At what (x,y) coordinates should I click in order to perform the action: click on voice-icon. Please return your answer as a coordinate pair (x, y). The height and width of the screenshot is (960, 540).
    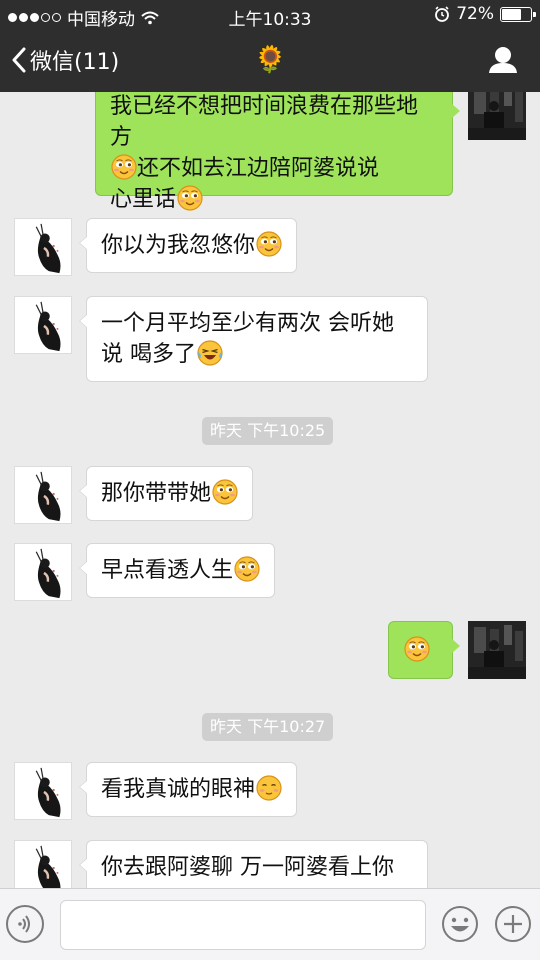
    Looking at the image, I should click on (24, 924).